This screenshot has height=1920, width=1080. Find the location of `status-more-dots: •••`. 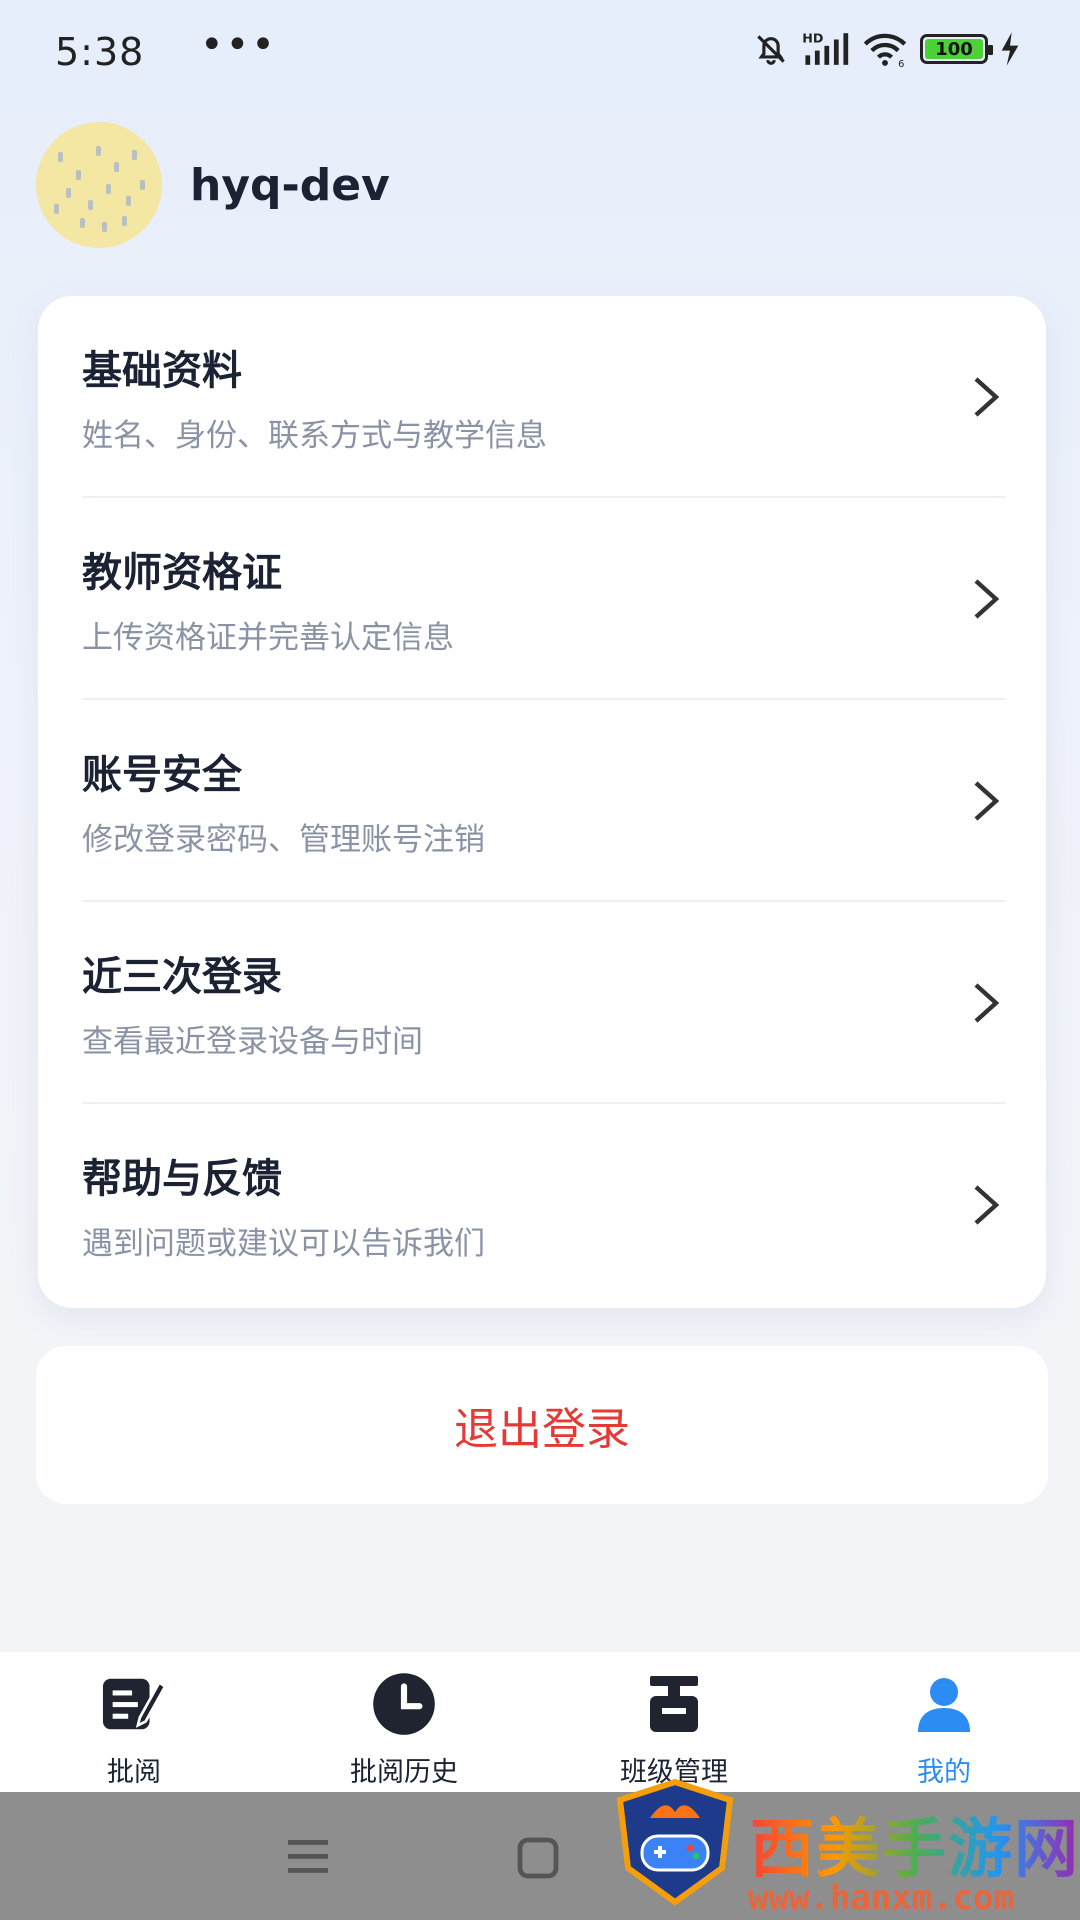

status-more-dots: ••• is located at coordinates (238, 45).